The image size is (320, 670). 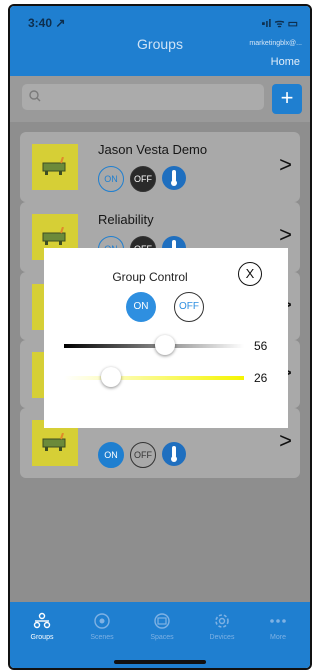 What do you see at coordinates (278, 637) in the screenshot?
I see `tab-label: More` at bounding box center [278, 637].